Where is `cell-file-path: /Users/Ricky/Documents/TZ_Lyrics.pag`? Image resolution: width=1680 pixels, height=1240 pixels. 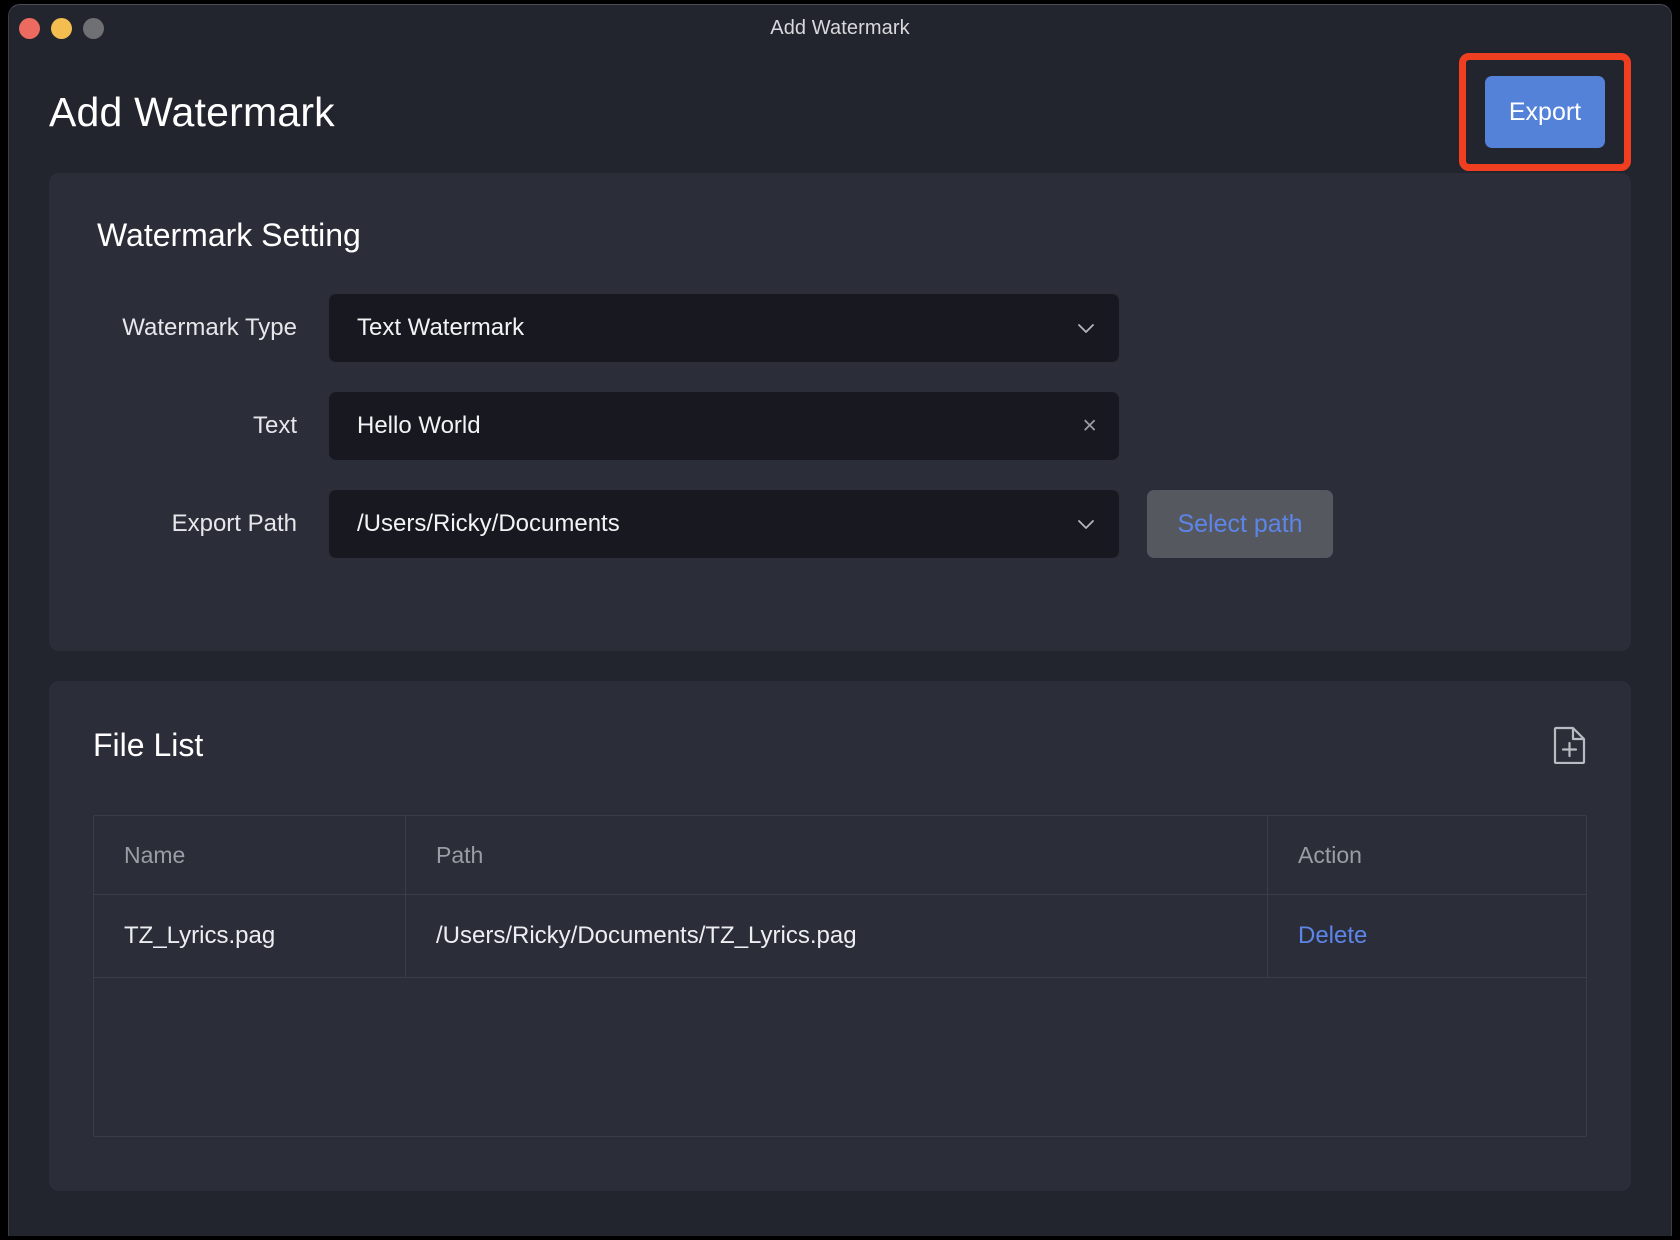
cell-file-path: /Users/Ricky/Documents/TZ_Lyrics.pag is located at coordinates (837, 936).